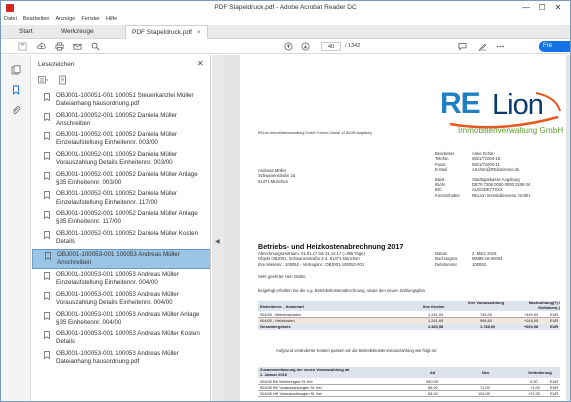 The image size is (571, 402). I want to click on meta-label: Debitorennr., so click(446, 264).